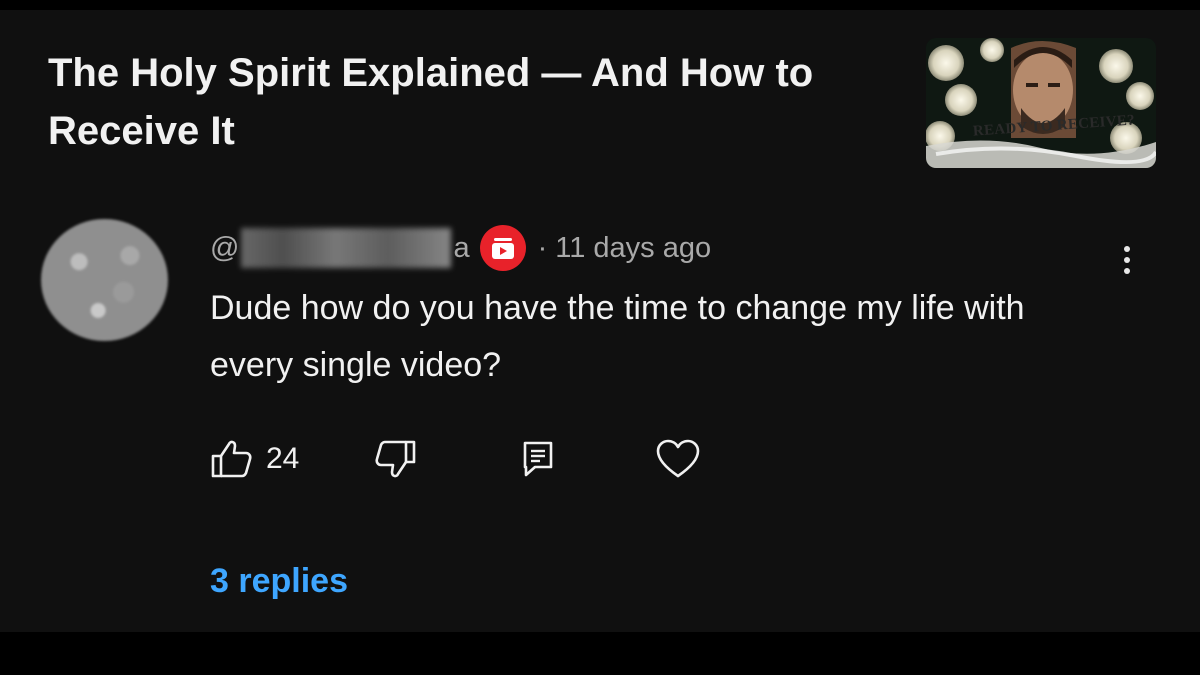 The width and height of the screenshot is (1200, 675). Describe the element at coordinates (470, 459) in the screenshot. I see `comment-actions: 24` at that location.